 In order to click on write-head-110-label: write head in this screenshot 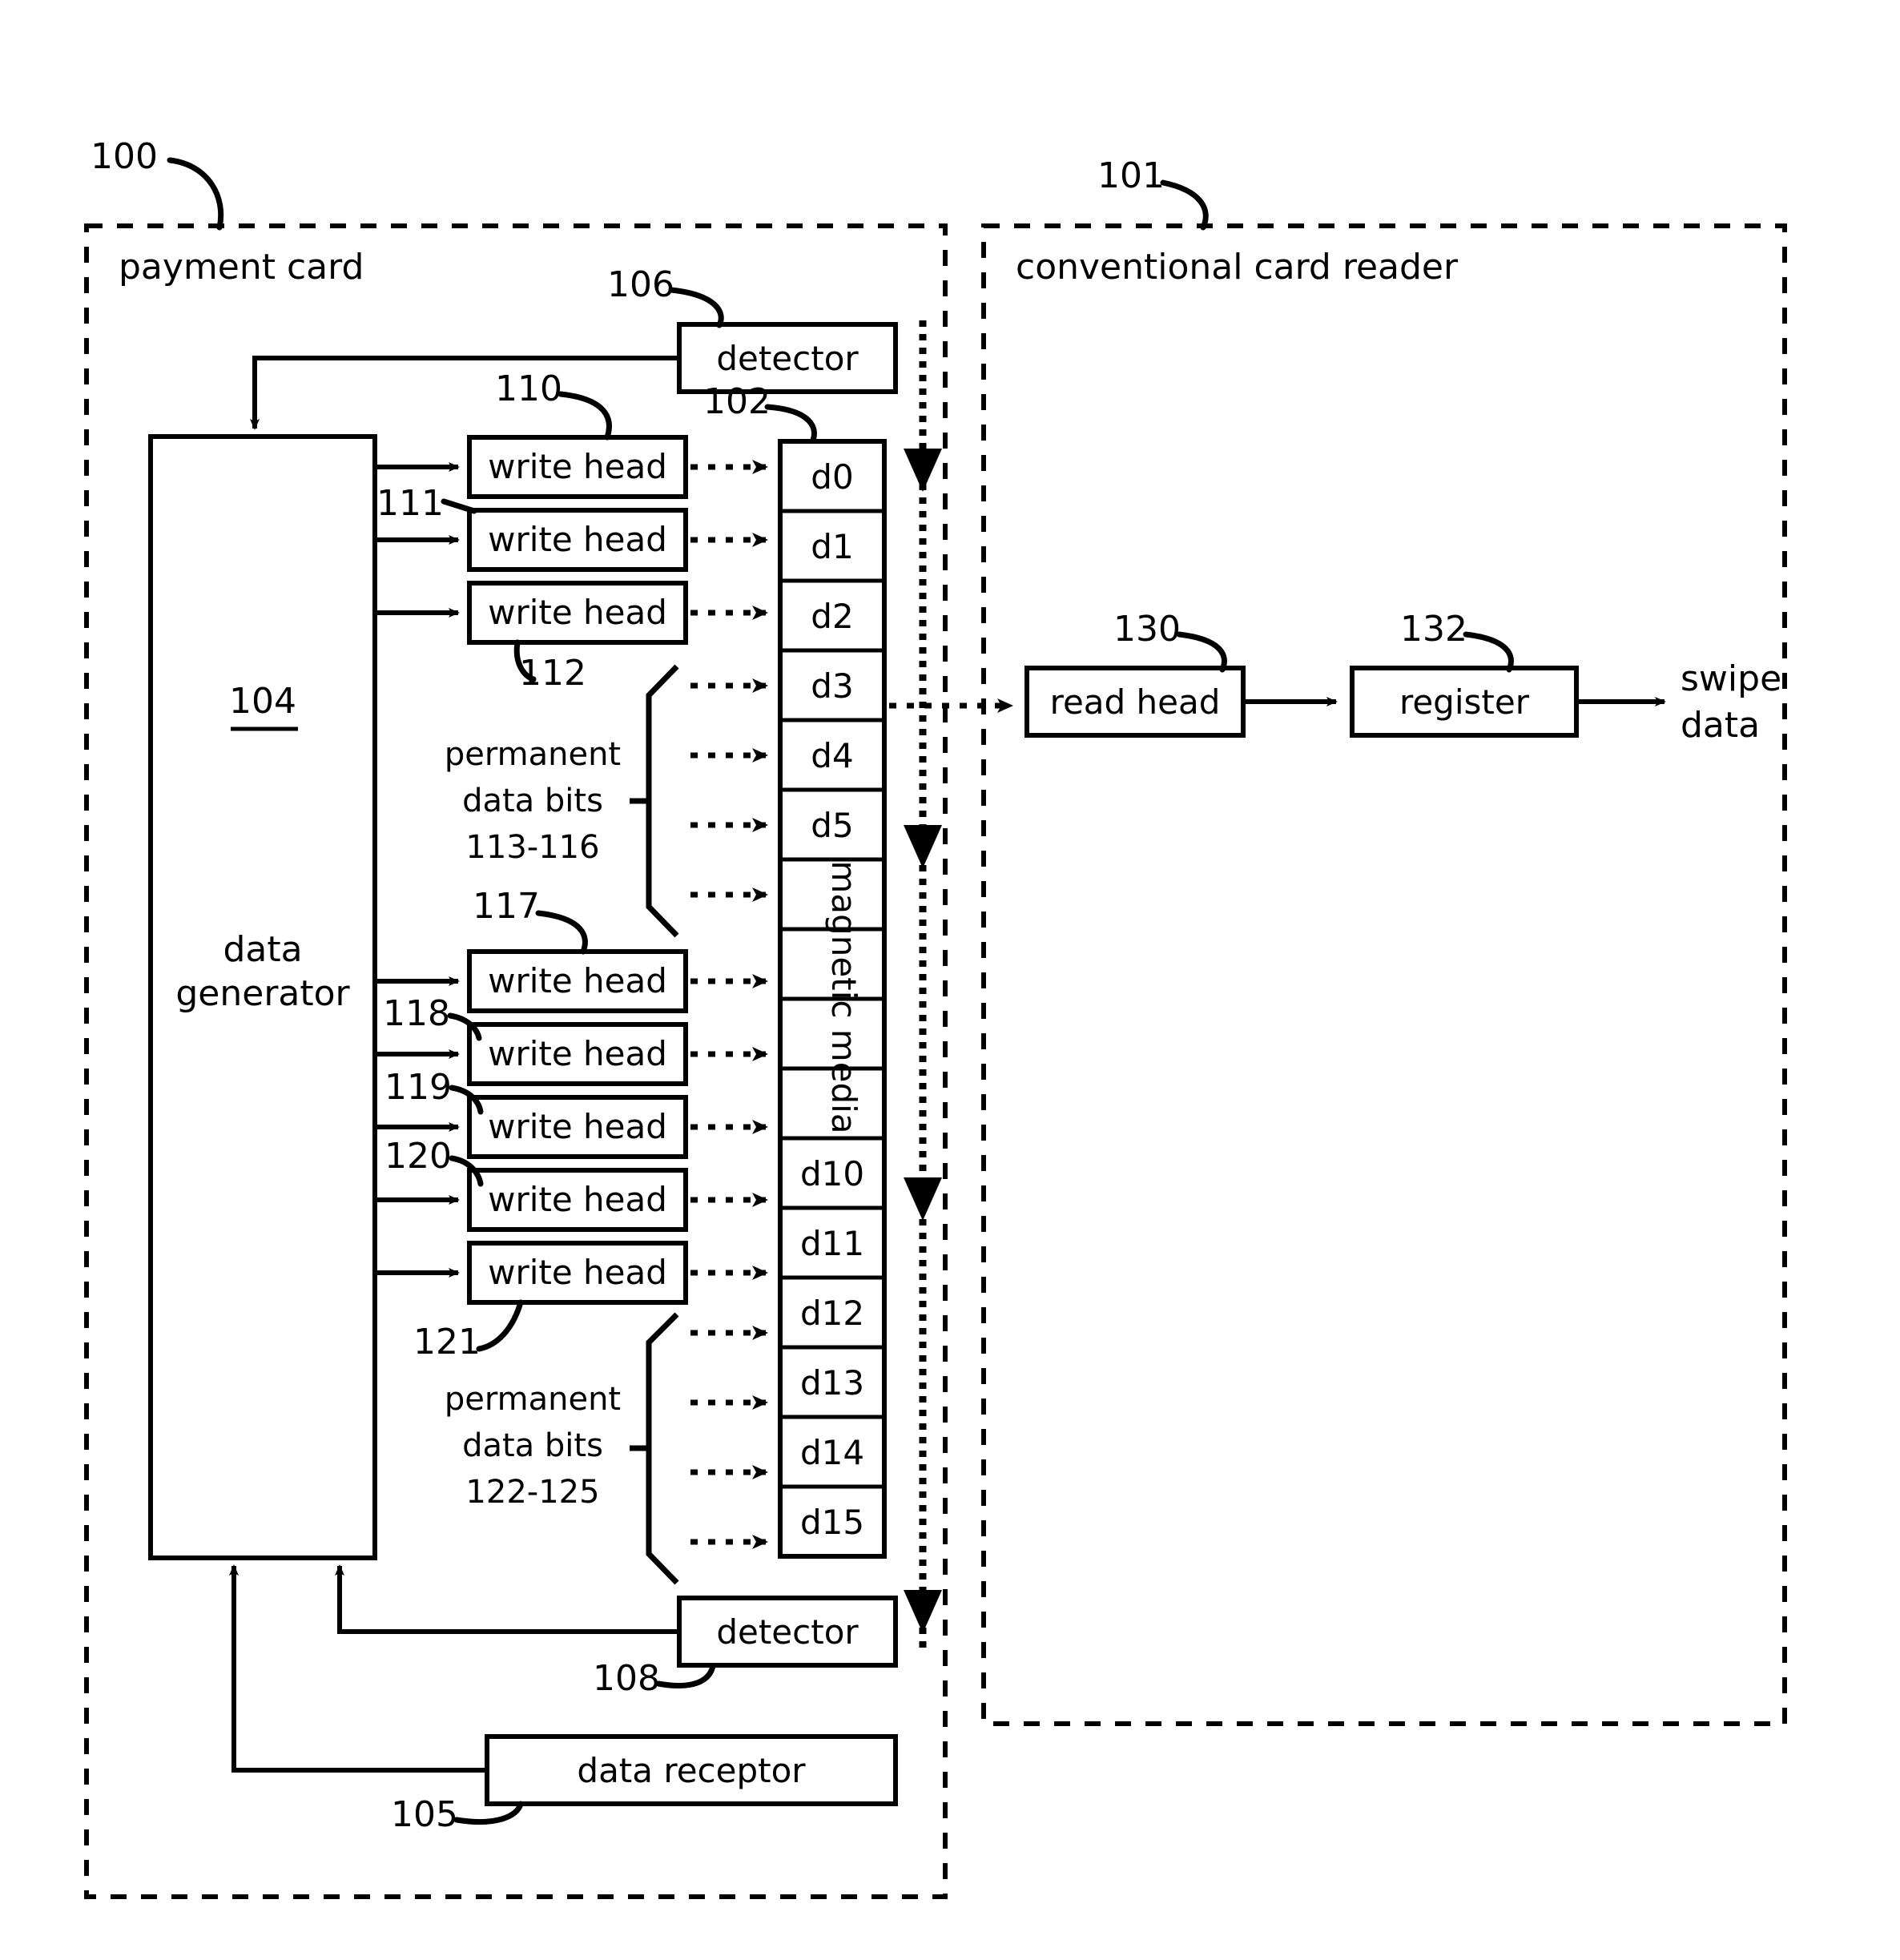, I will do `click(577, 467)`.